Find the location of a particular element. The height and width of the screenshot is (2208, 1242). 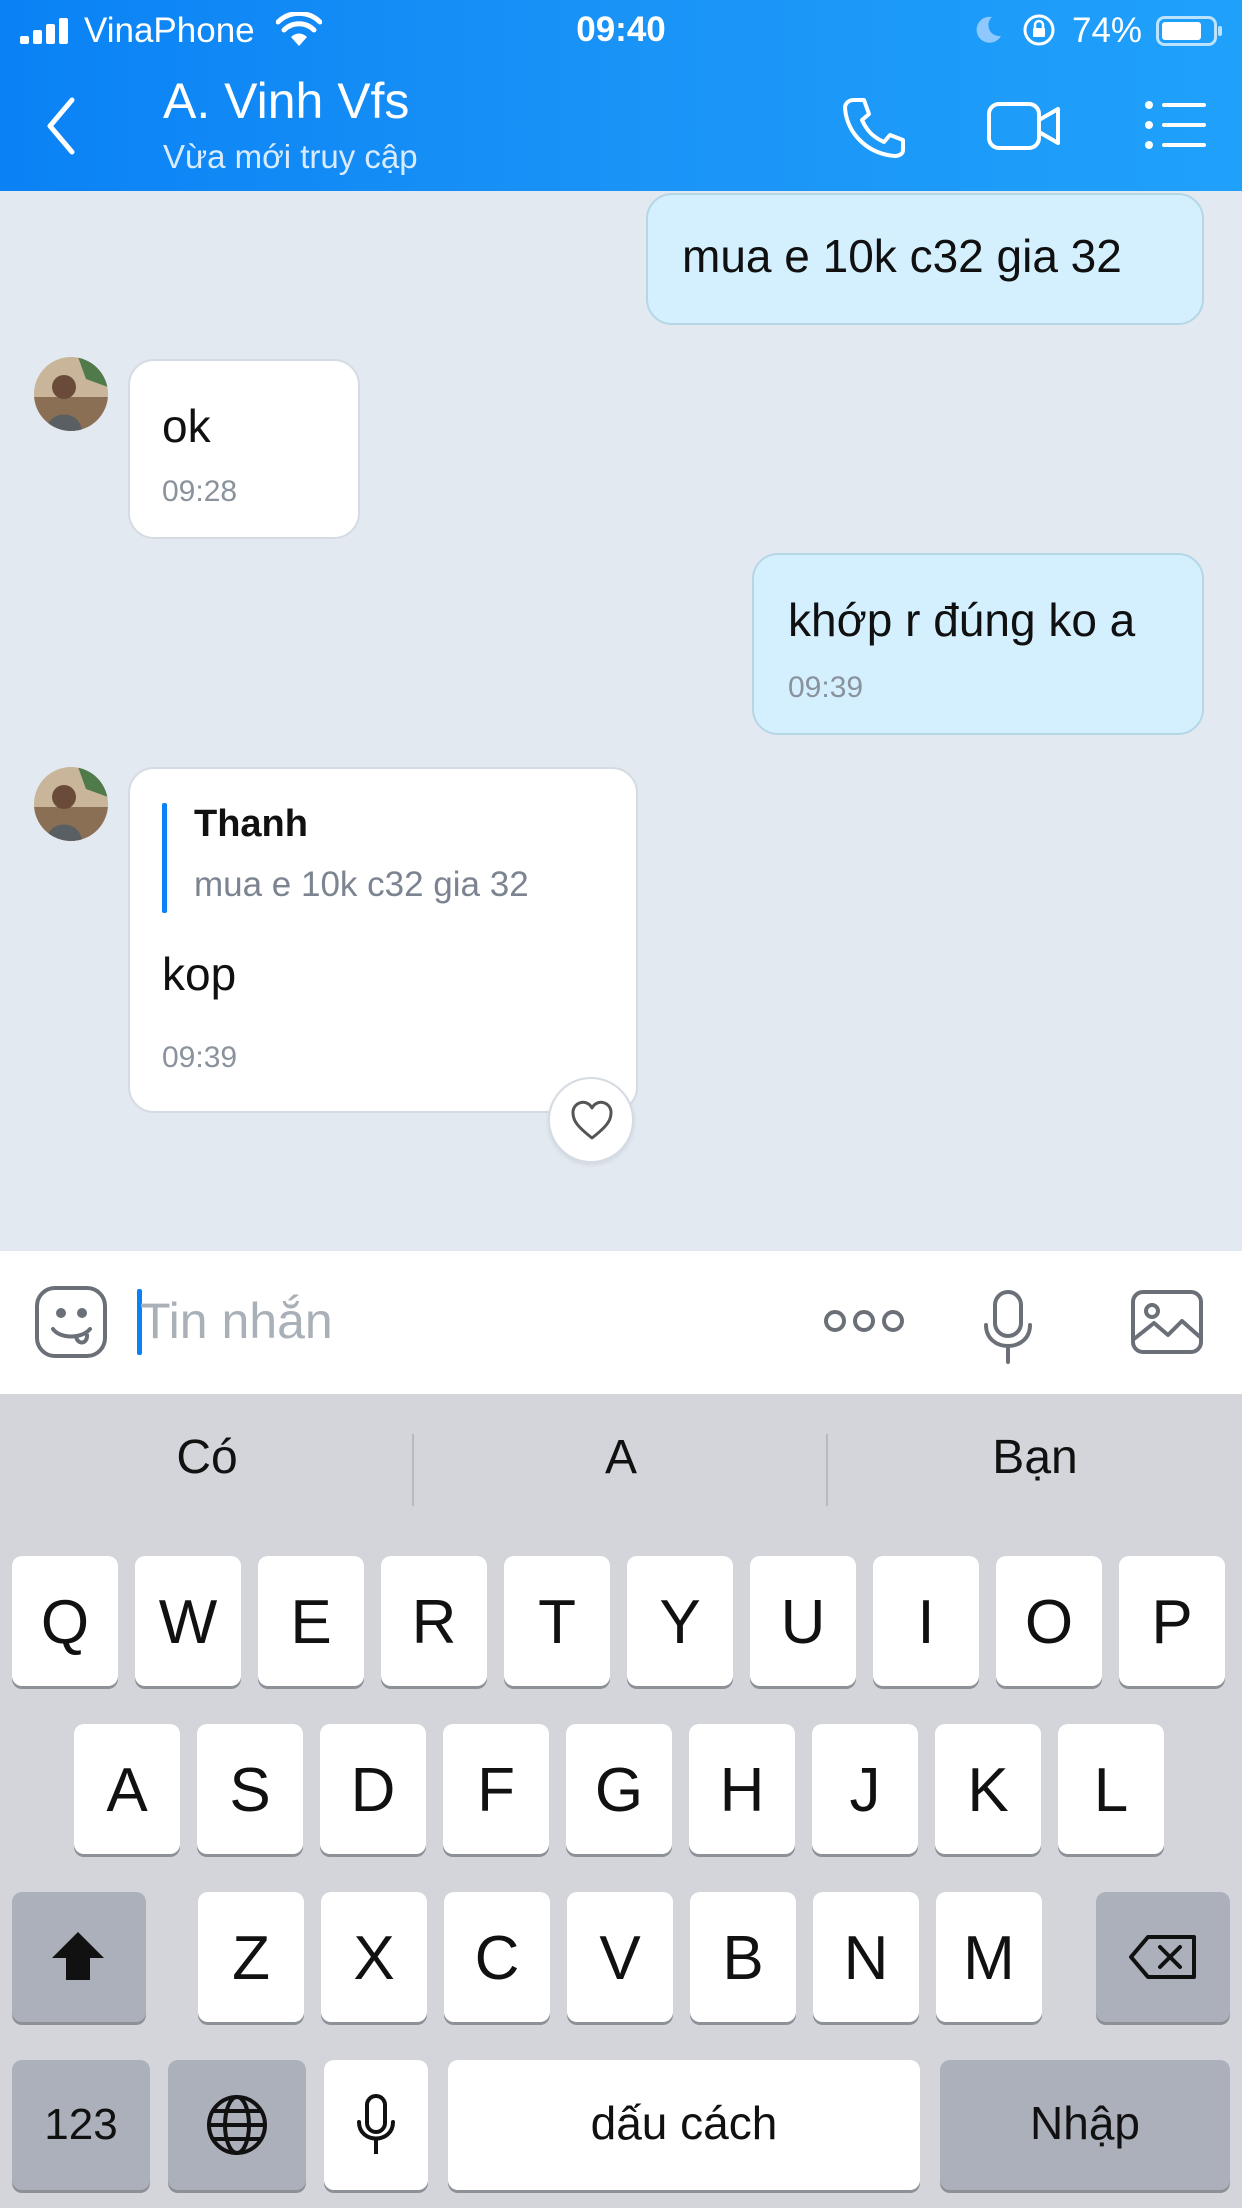

key-e: E is located at coordinates (311, 1621).